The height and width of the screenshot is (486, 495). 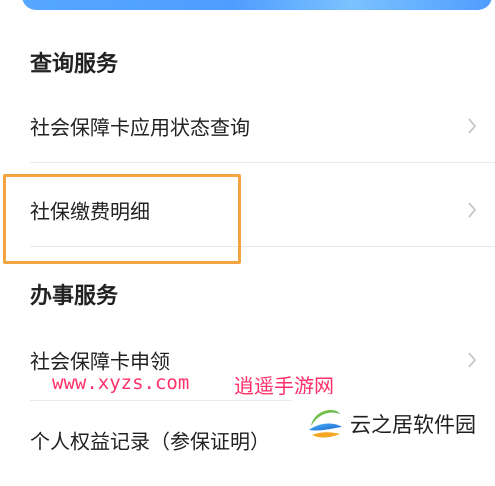 What do you see at coordinates (257, 5) in the screenshot?
I see `top-banner` at bounding box center [257, 5].